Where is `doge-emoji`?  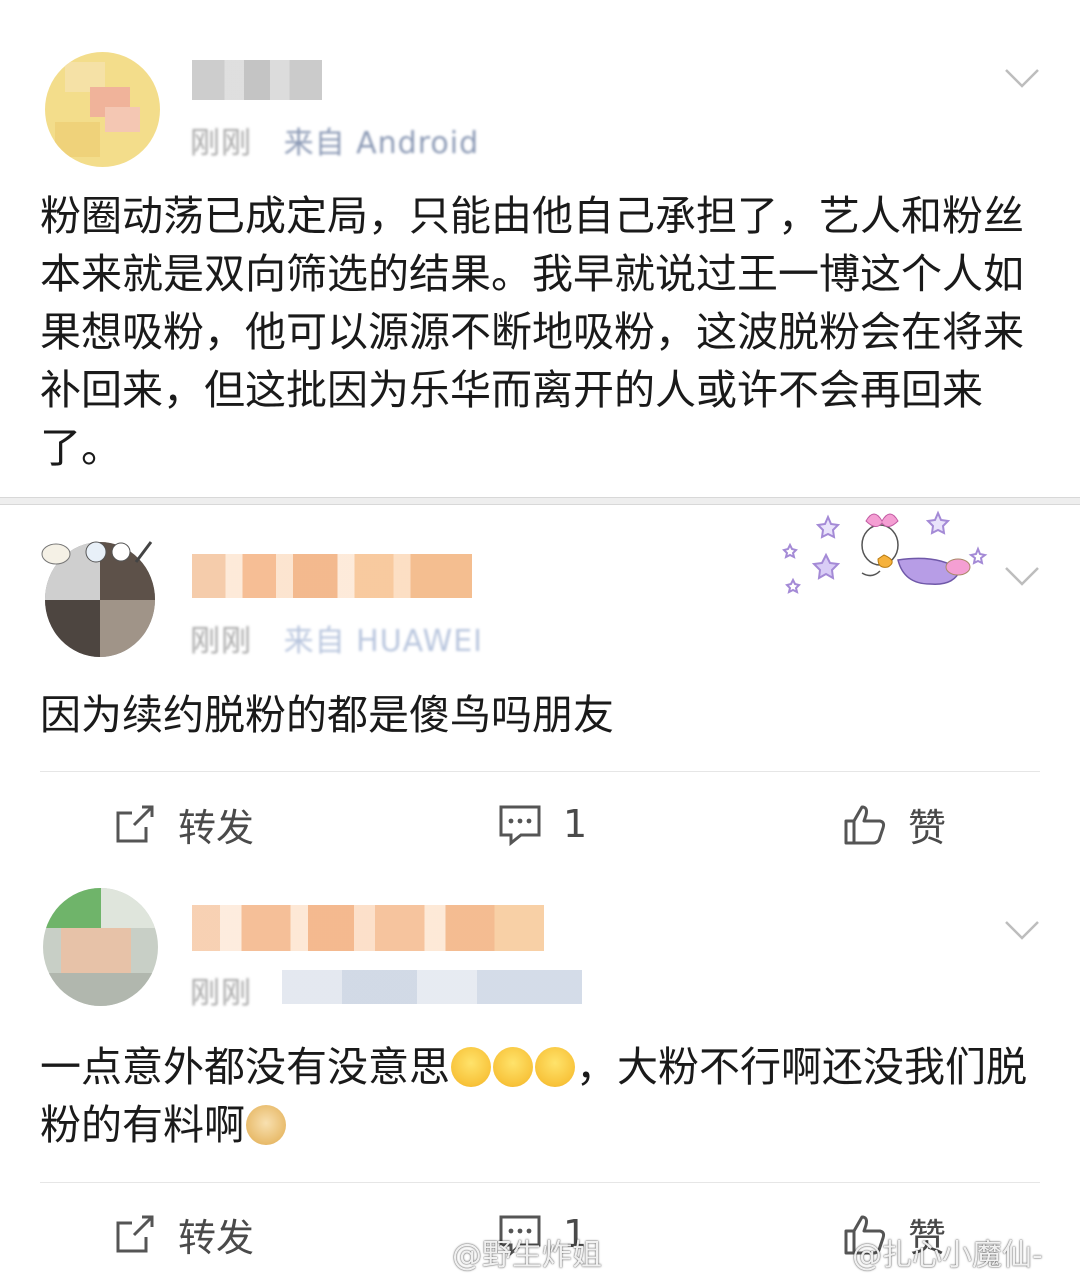
doge-emoji is located at coordinates (266, 1125).